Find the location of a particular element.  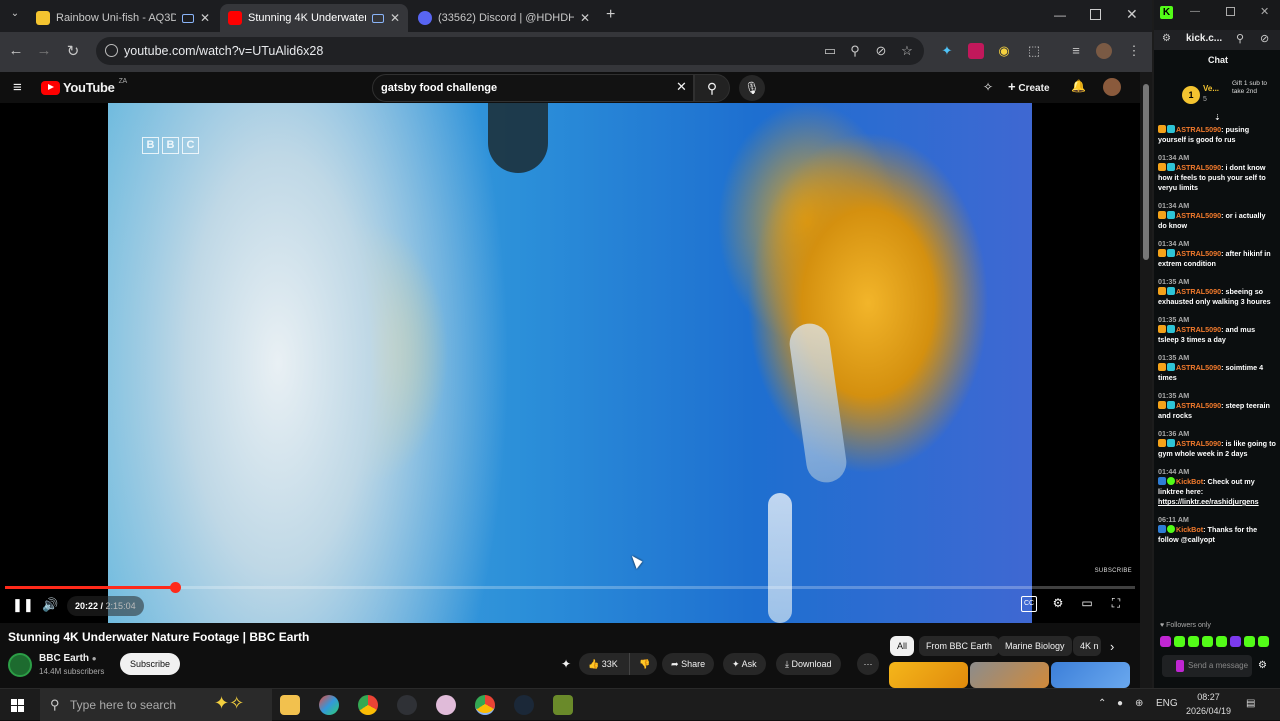

tray-chevron-up-icon: ⌃ is located at coordinates (1102, 703).